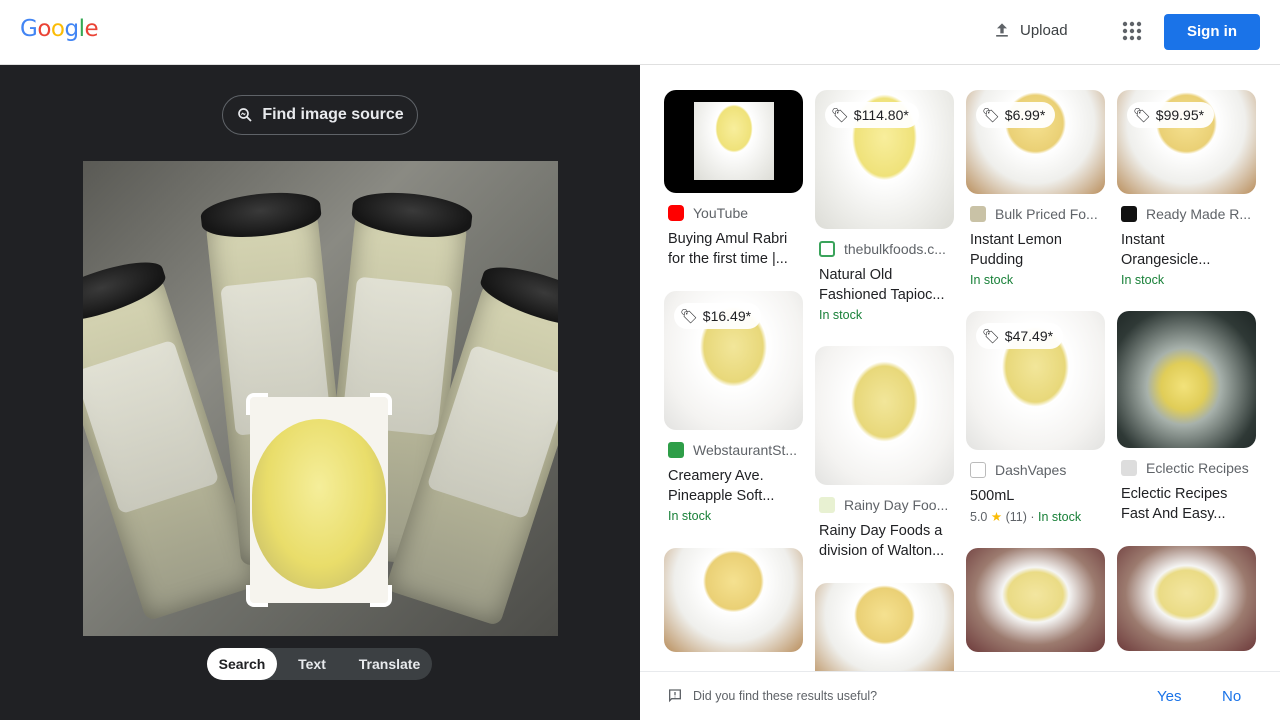 Image resolution: width=1280 pixels, height=720 pixels. Describe the element at coordinates (1020, 336) in the screenshot. I see `price-tag: 🏷 $47.49*` at that location.